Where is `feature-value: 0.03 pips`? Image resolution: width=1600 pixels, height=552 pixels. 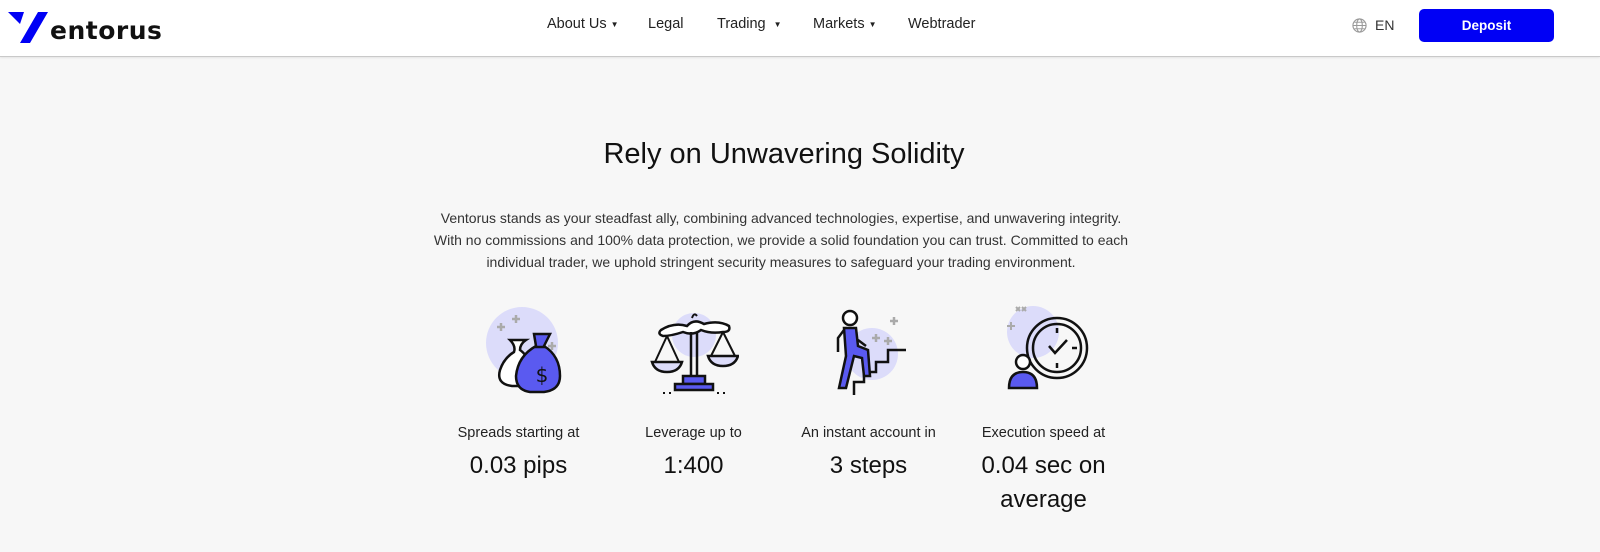
feature-value: 0.03 pips is located at coordinates (518, 465).